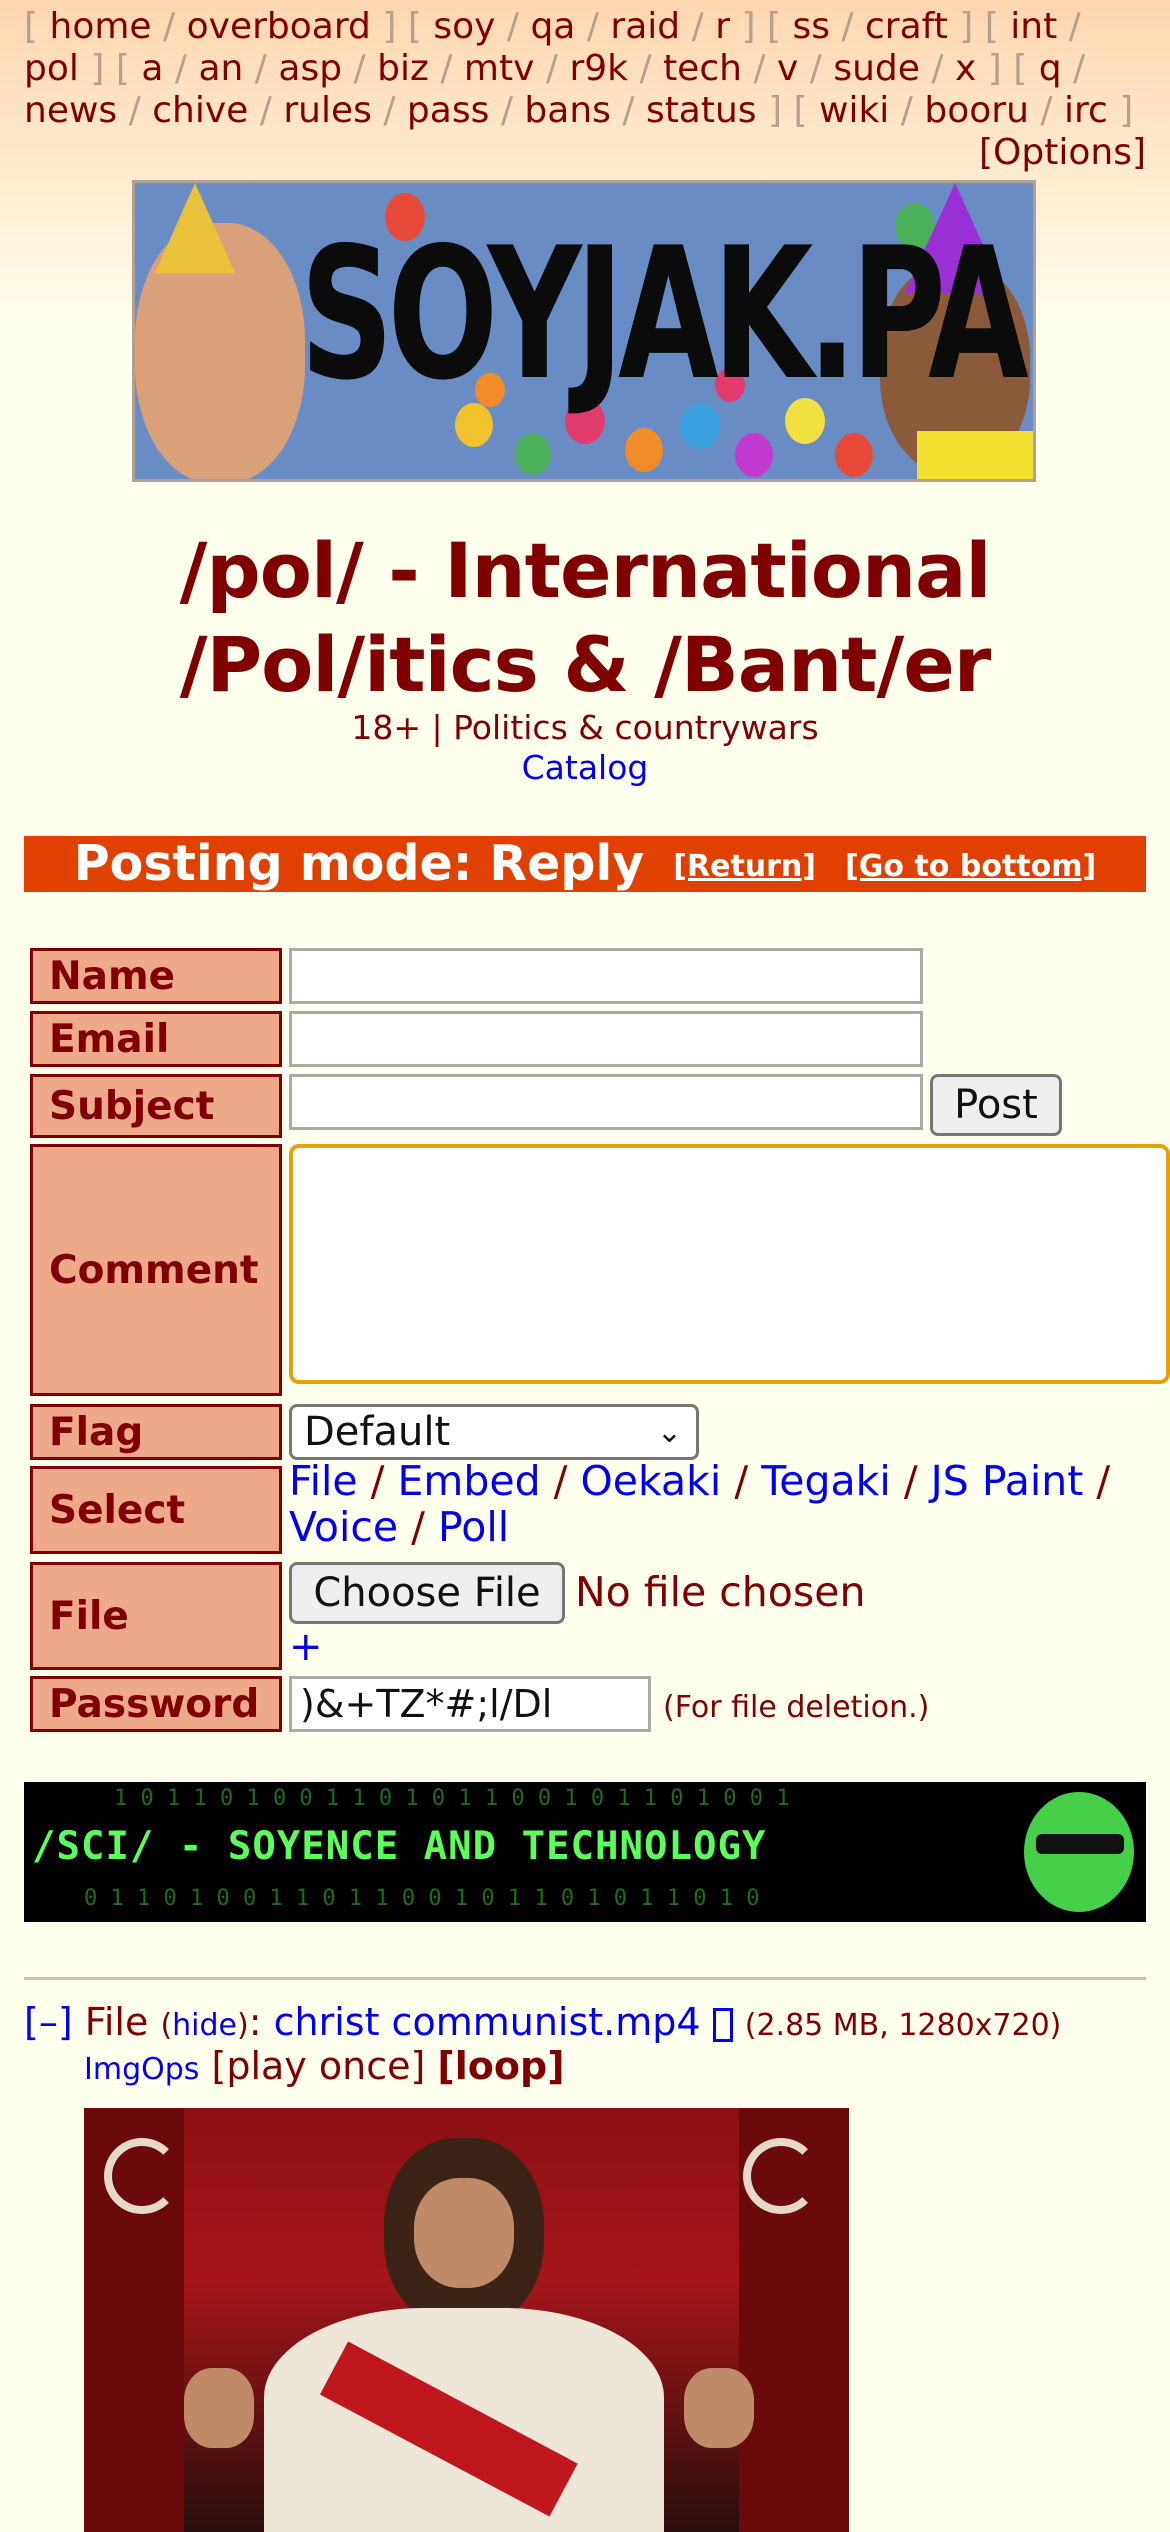 Image resolution: width=1170 pixels, height=2532 pixels. Describe the element at coordinates (552, 26) in the screenshot. I see `nav-qa: qa` at that location.